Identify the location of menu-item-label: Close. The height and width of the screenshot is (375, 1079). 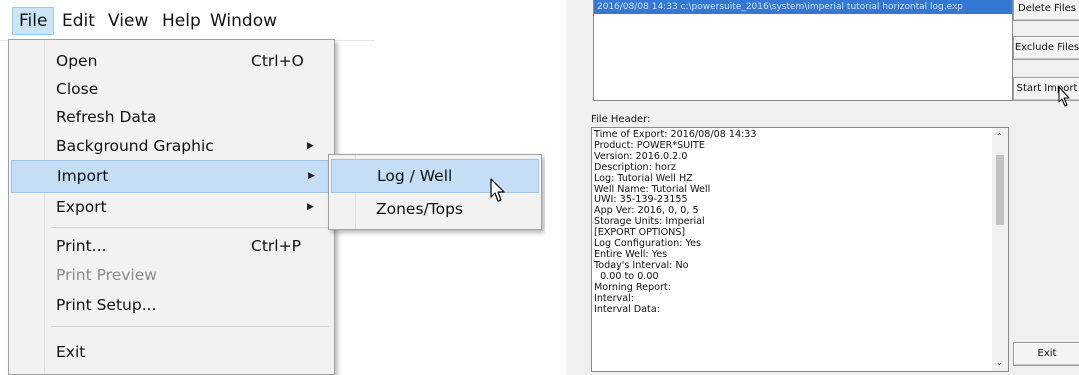
(77, 89).